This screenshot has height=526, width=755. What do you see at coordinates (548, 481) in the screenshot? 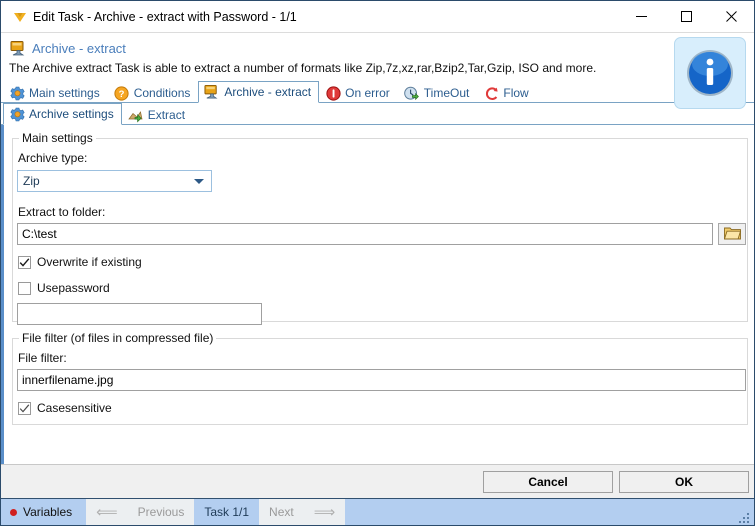
I see `cancel-button: Cancel` at bounding box center [548, 481].